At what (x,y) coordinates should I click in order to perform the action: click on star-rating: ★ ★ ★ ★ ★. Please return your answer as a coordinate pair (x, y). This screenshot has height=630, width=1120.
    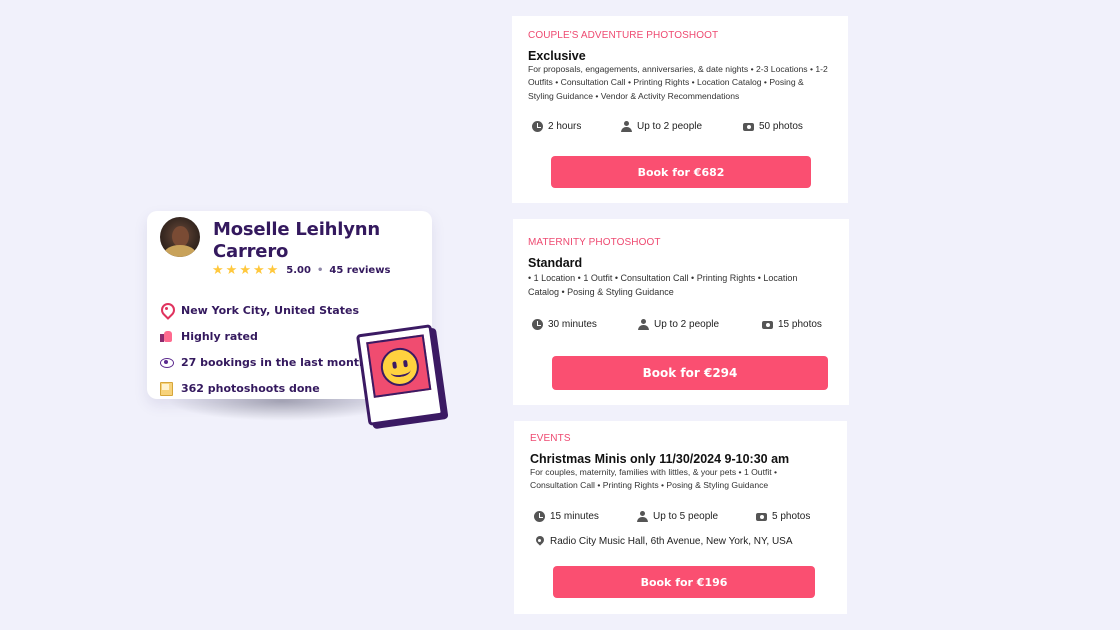
    Looking at the image, I should click on (245, 270).